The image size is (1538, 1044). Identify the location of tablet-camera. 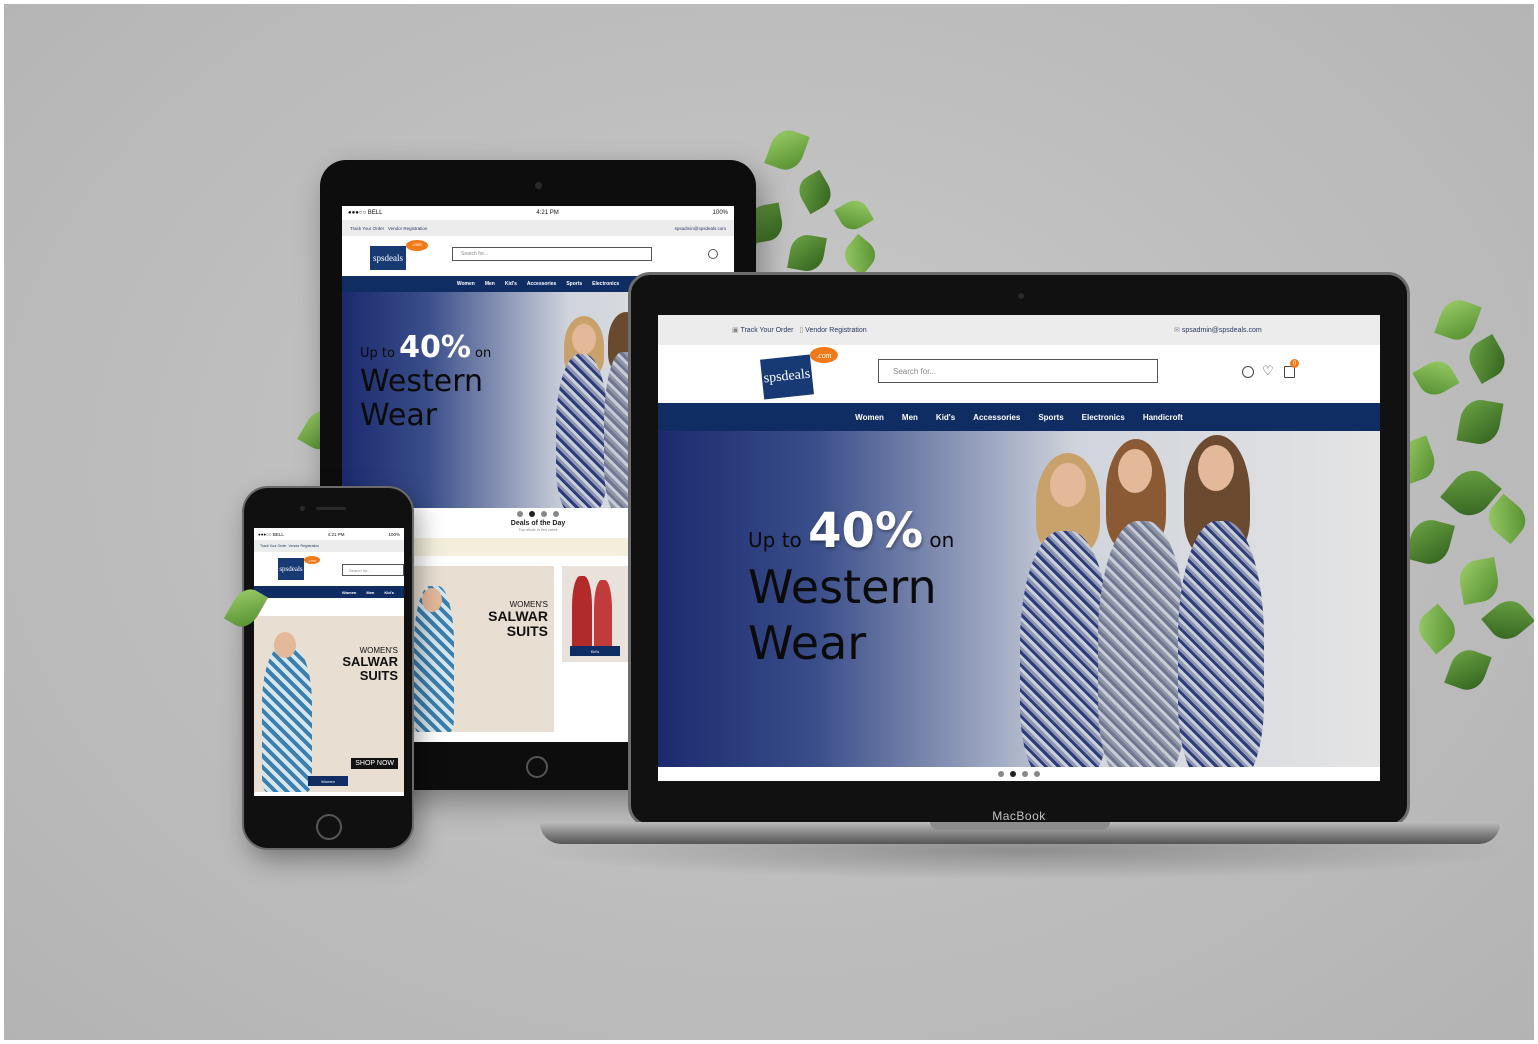
(538, 185).